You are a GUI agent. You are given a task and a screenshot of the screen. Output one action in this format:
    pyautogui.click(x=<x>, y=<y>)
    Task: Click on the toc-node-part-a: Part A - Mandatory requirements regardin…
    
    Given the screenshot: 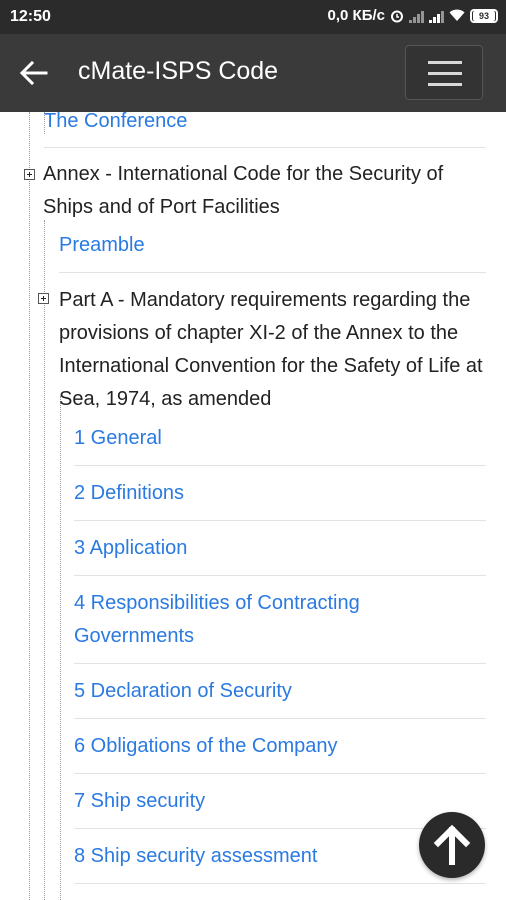 What is the action you would take?
    pyautogui.click(x=275, y=350)
    